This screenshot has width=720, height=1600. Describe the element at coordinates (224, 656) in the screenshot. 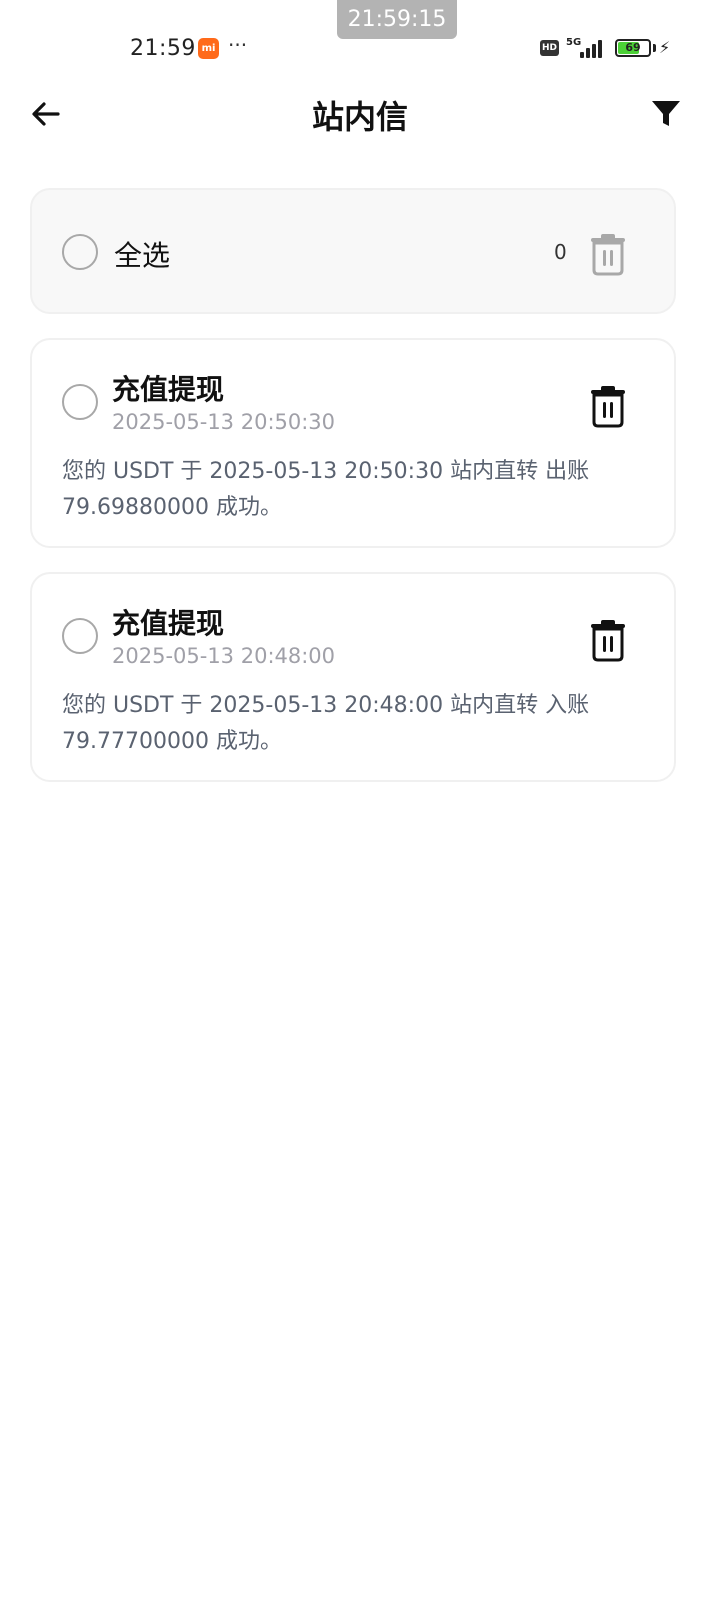

I see `message-time: 2025-05-13 20:48:00` at that location.